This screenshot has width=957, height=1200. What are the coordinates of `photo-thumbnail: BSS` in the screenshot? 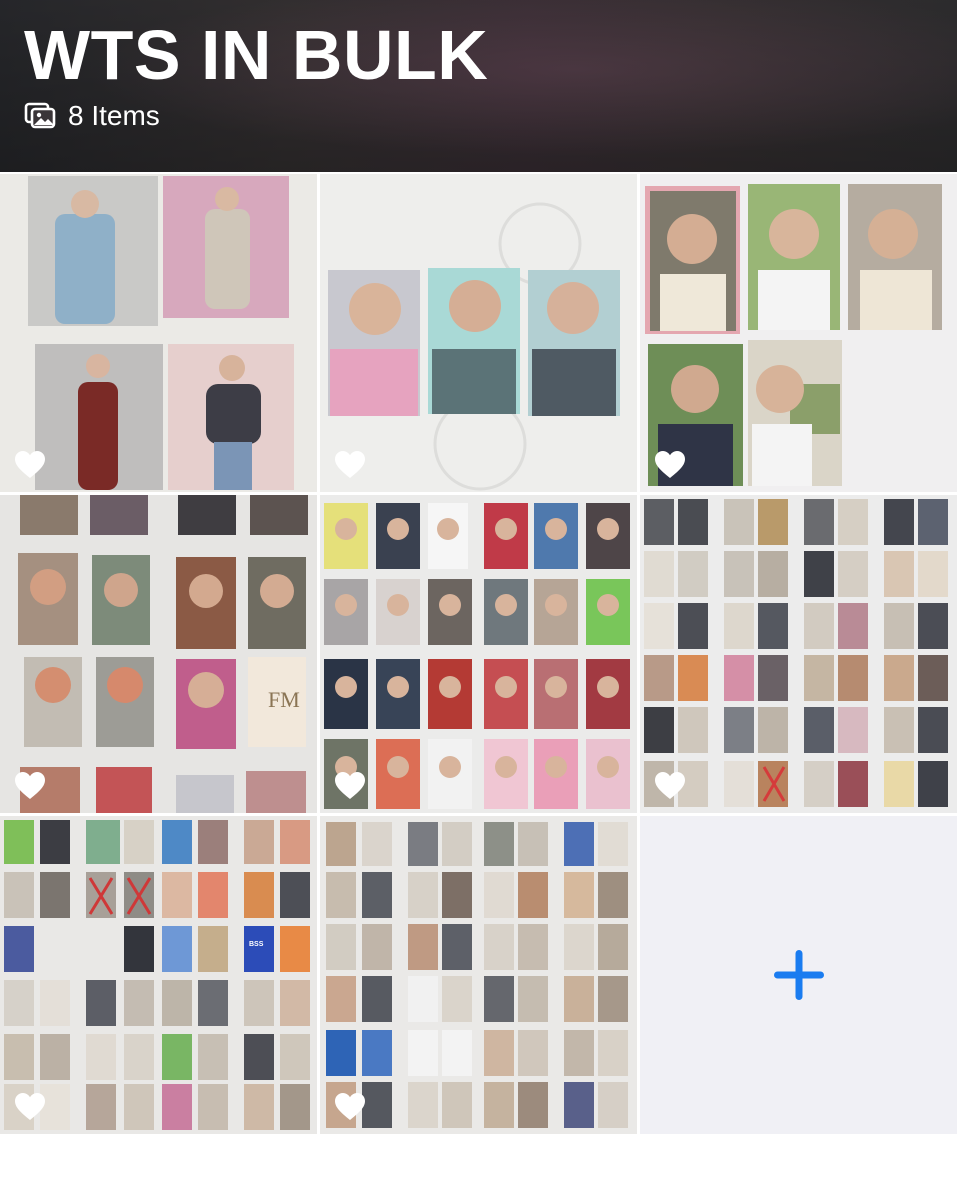 It's located at (158, 975).